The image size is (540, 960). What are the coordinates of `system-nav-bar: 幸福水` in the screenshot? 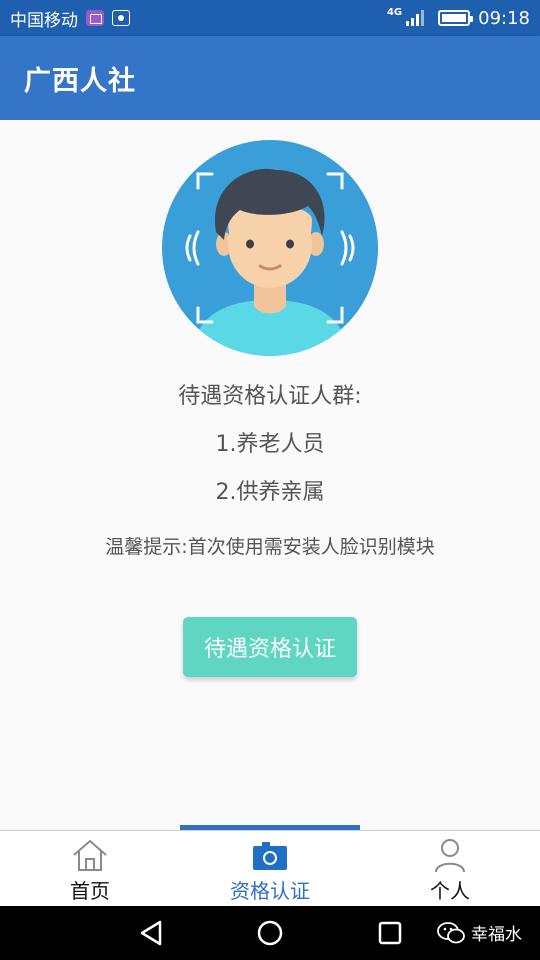 It's located at (270, 933).